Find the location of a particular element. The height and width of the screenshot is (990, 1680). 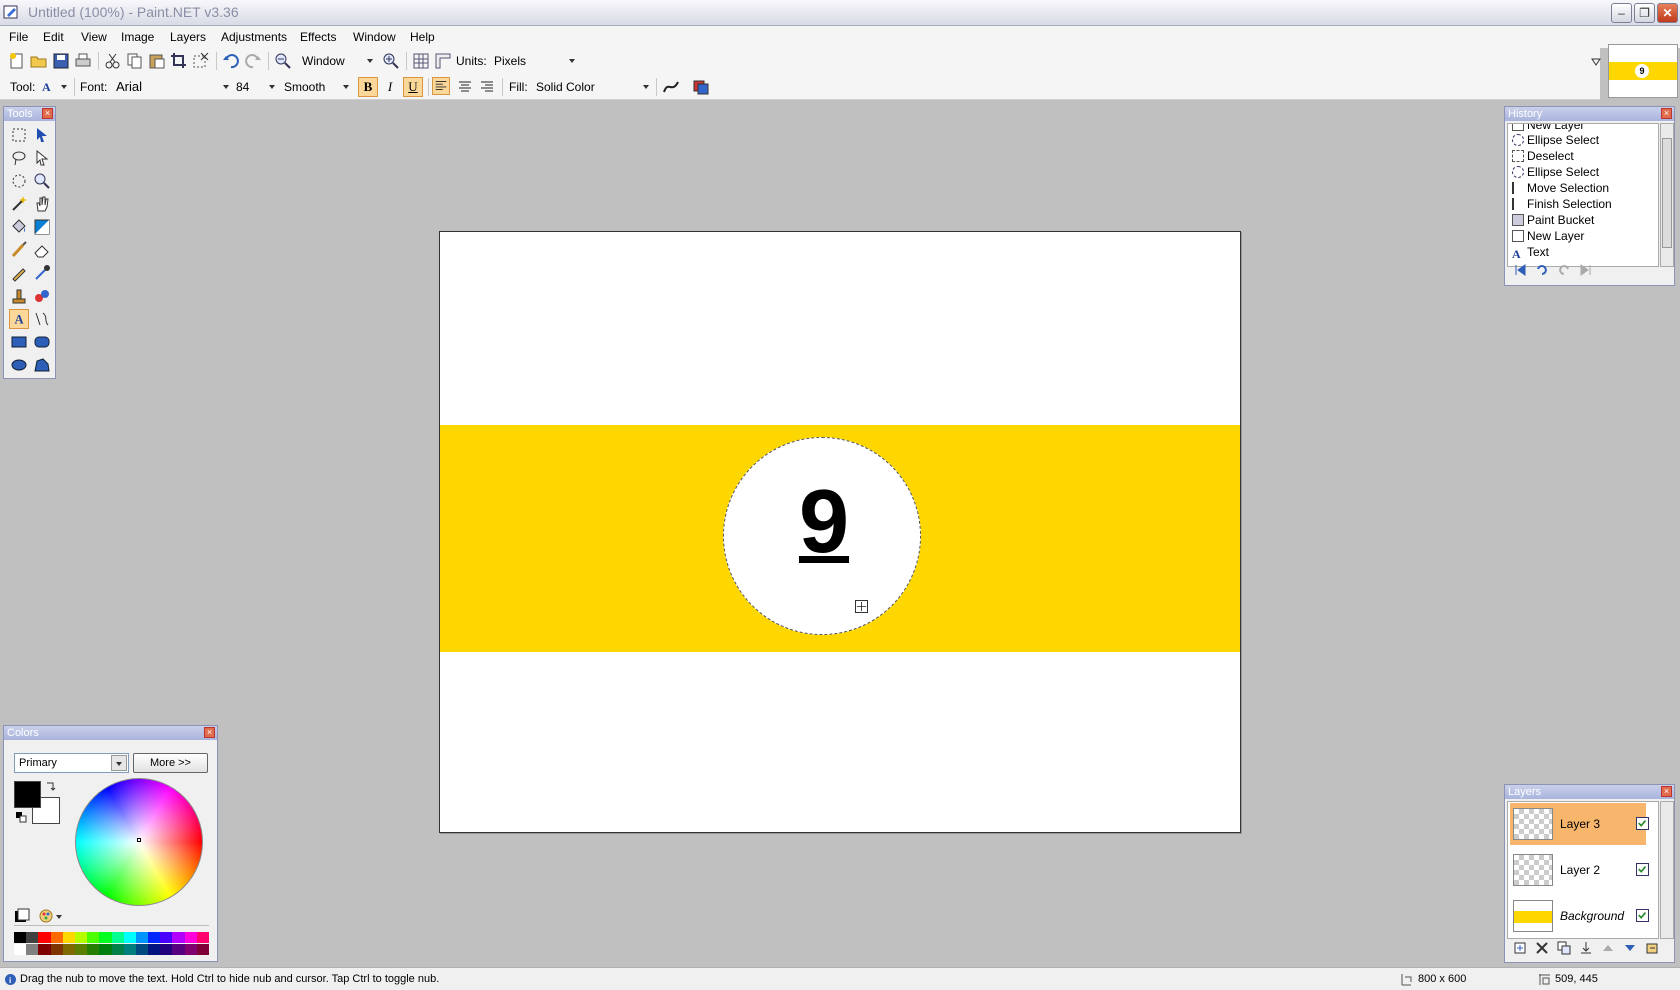

crop-icon is located at coordinates (179, 61).